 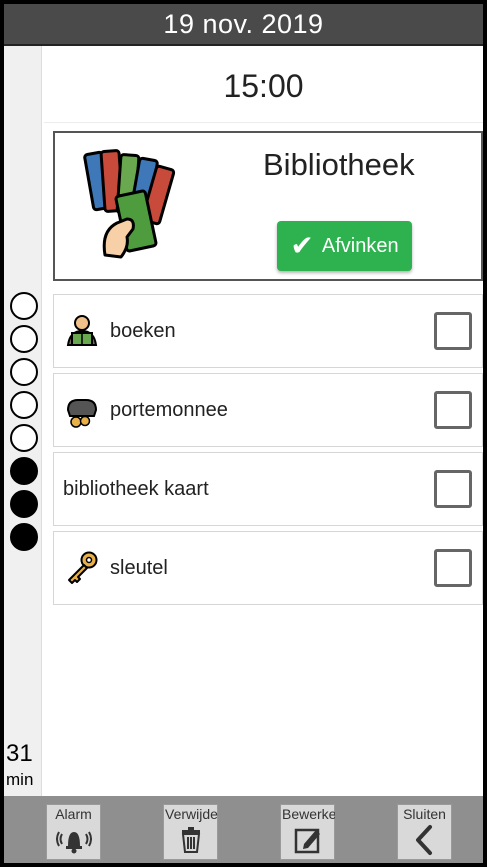 I want to click on checklist-item: sleutel, so click(x=268, y=568).